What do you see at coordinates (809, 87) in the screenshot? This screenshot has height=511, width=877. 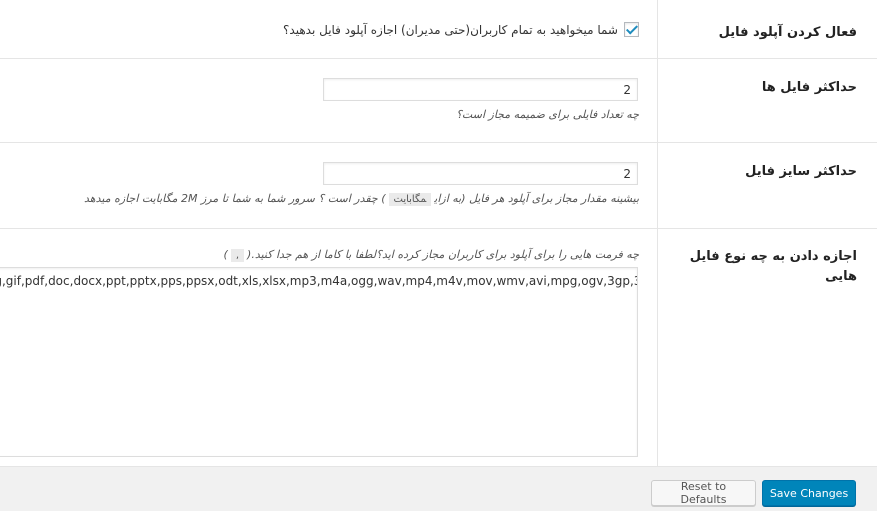 I see `max-files-label: حداکثر فایل ها` at bounding box center [809, 87].